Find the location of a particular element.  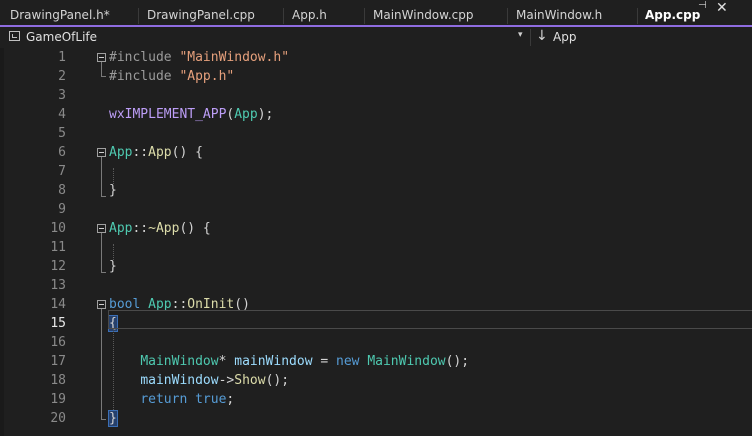

code-token: ; is located at coordinates (230, 399).